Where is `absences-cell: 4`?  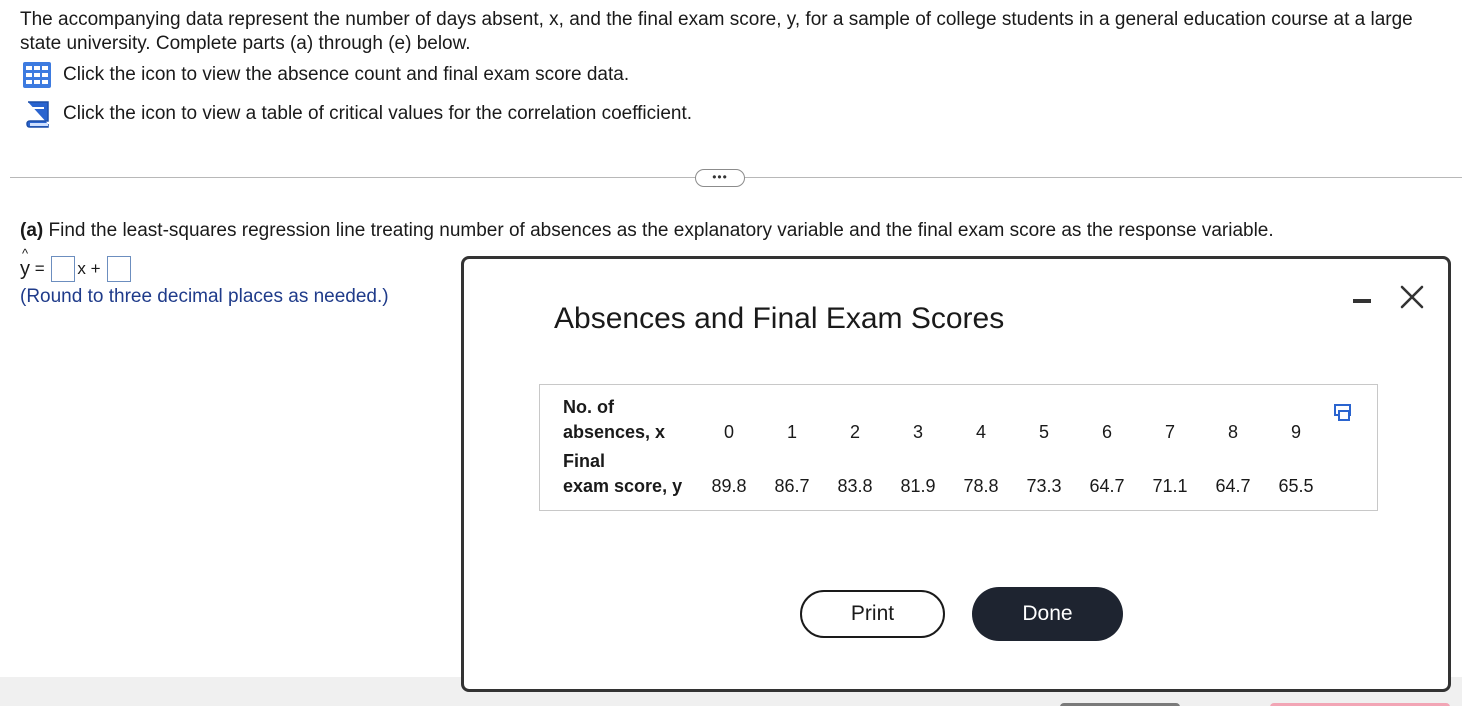 absences-cell: 4 is located at coordinates (980, 432).